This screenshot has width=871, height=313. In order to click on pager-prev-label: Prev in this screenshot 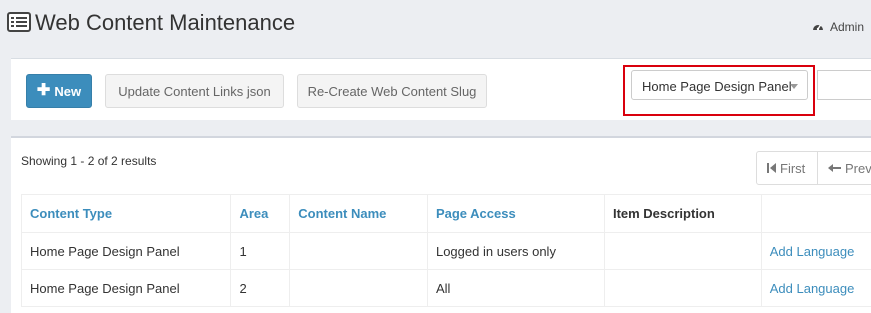, I will do `click(858, 168)`.